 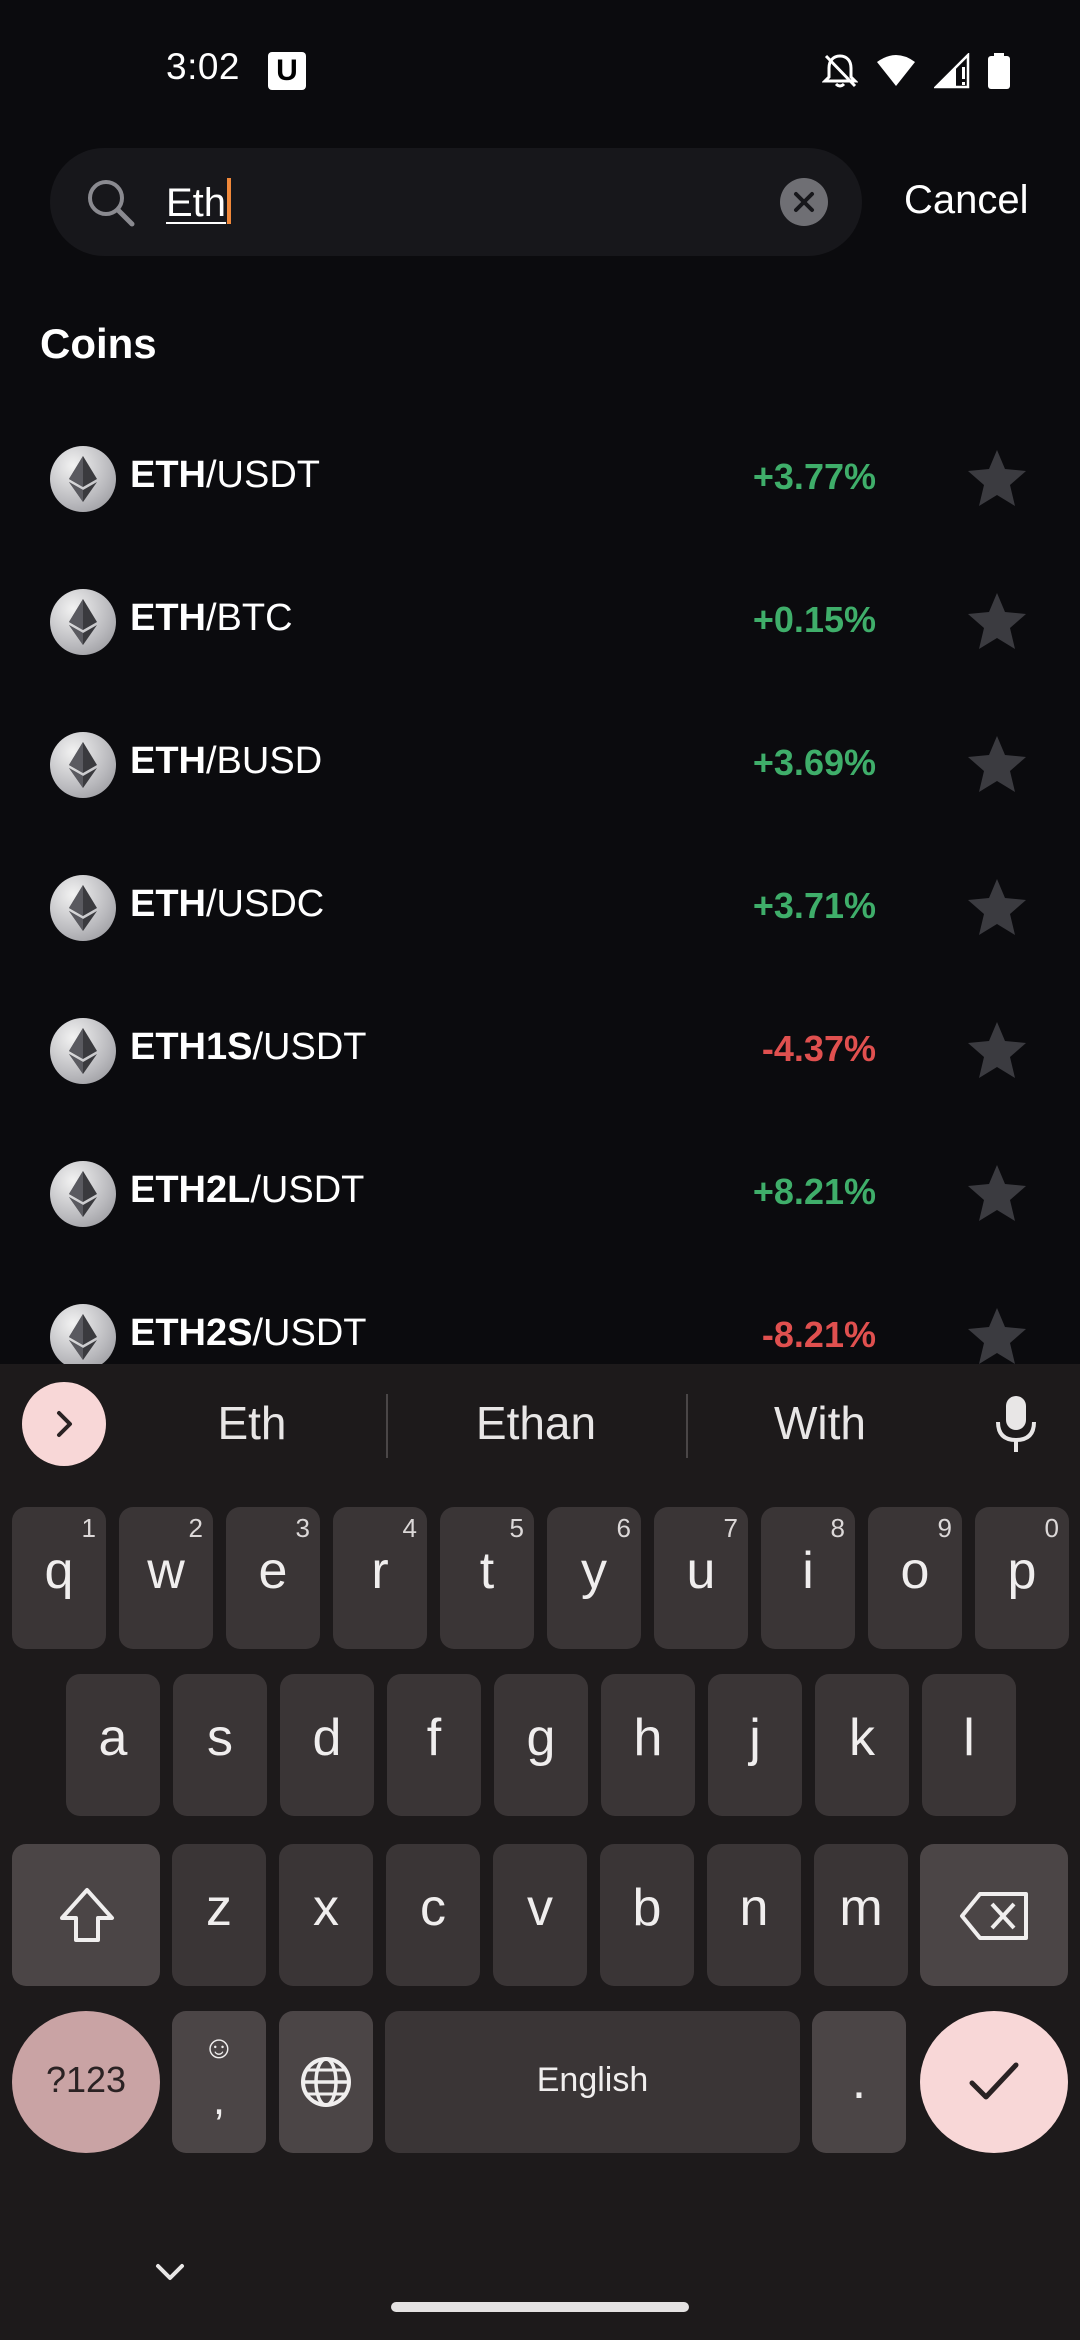 What do you see at coordinates (190, 1190) in the screenshot?
I see `coin-base: ETH2L` at bounding box center [190, 1190].